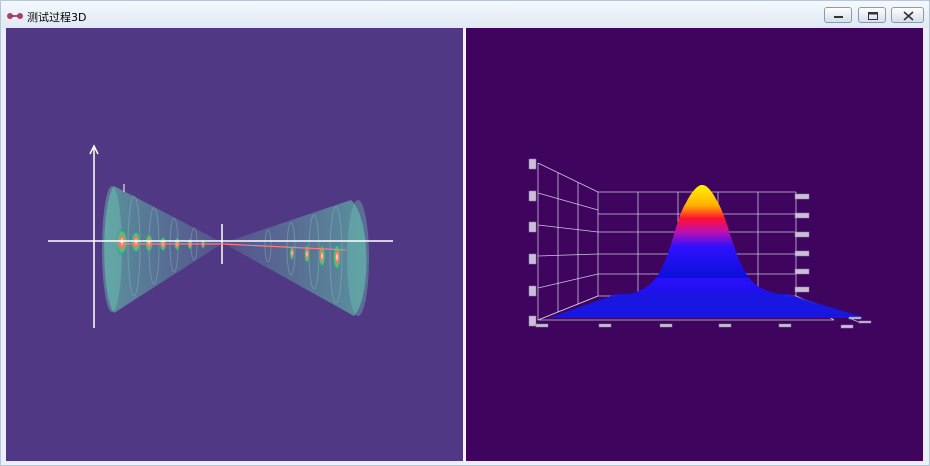 The height and width of the screenshot is (466, 930). Describe the element at coordinates (707, 306) in the screenshot. I see `surface-base-plane` at that location.